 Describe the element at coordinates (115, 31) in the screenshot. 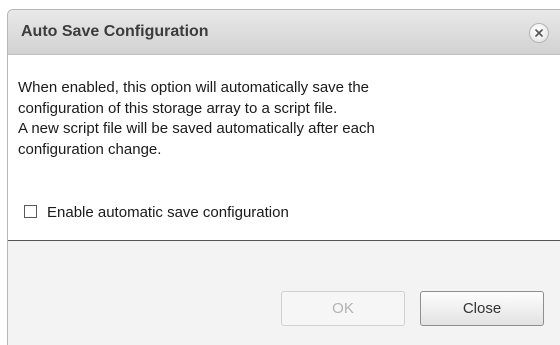

I see `dialog-title: Auto Save Configuration` at that location.